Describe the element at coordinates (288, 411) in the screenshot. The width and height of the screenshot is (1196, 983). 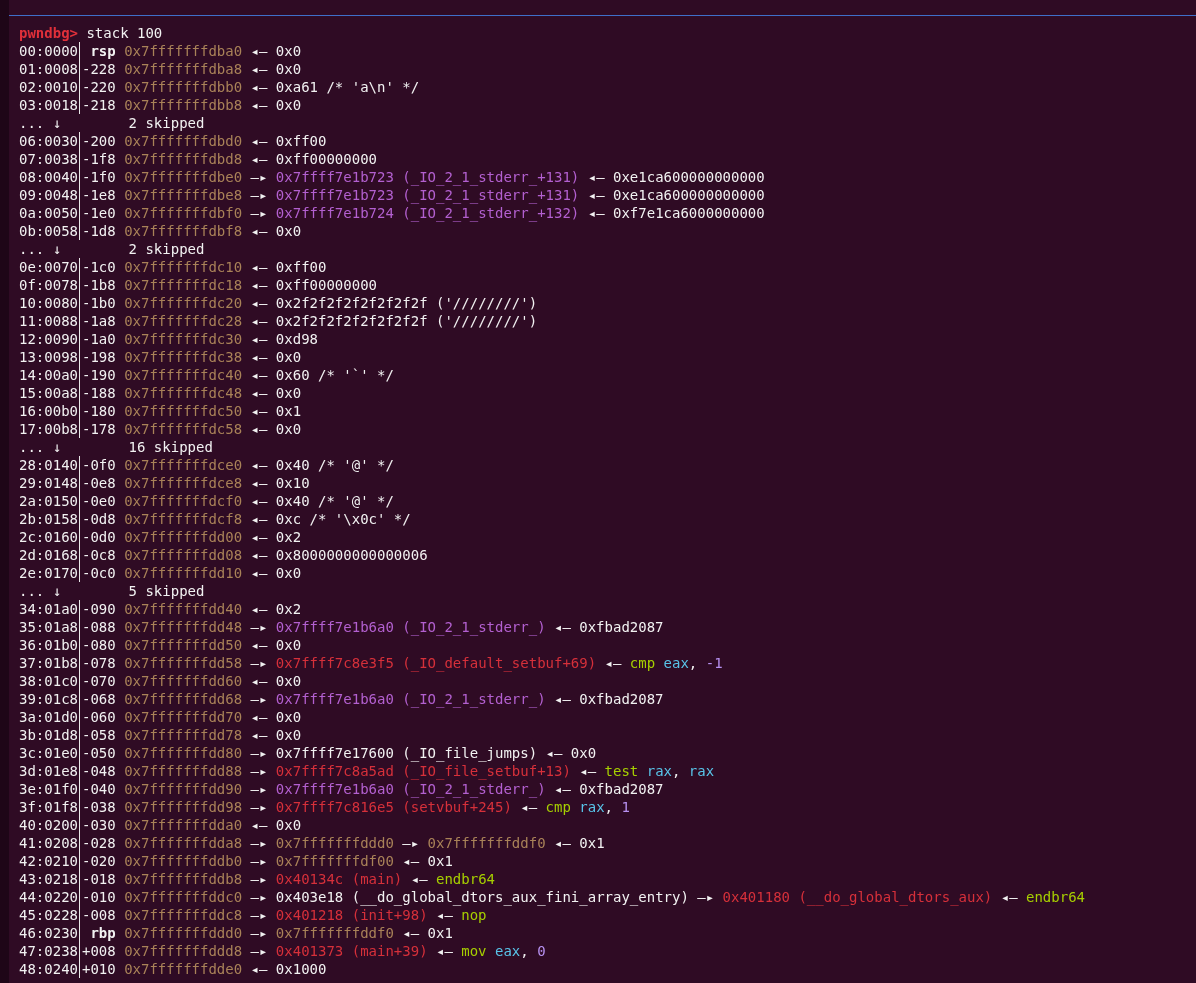
I see `value-text: 0x1` at that location.